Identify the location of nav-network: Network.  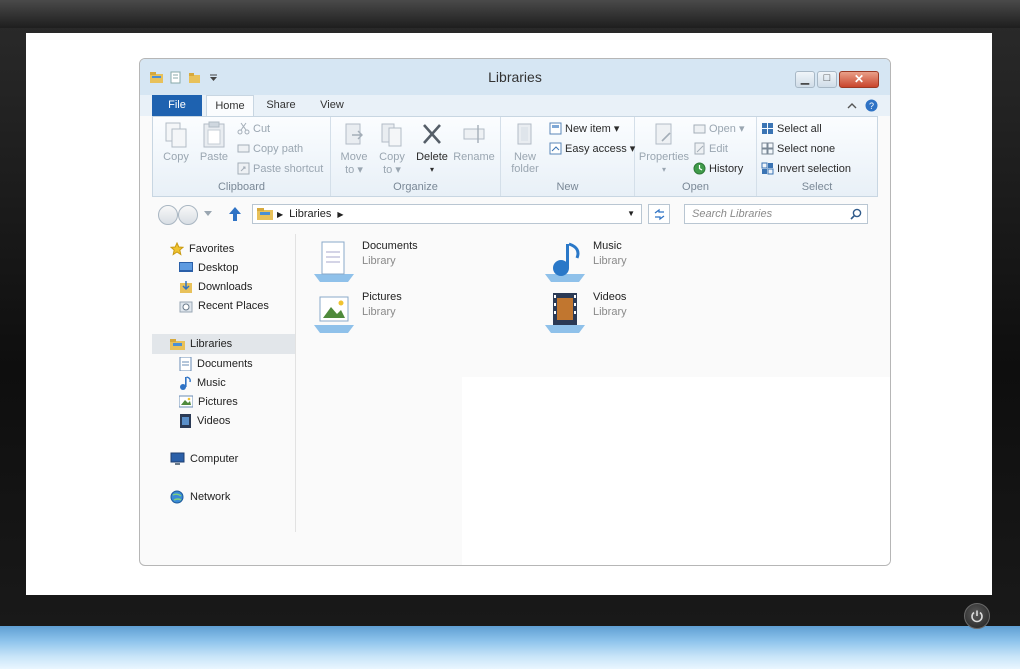
(200, 497).